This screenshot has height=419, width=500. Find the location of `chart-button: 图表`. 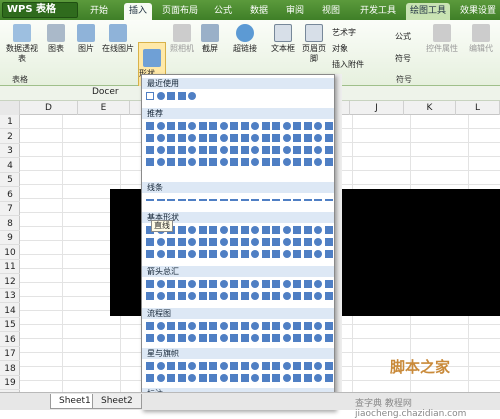

chart-button: 图表 is located at coordinates (56, 39).